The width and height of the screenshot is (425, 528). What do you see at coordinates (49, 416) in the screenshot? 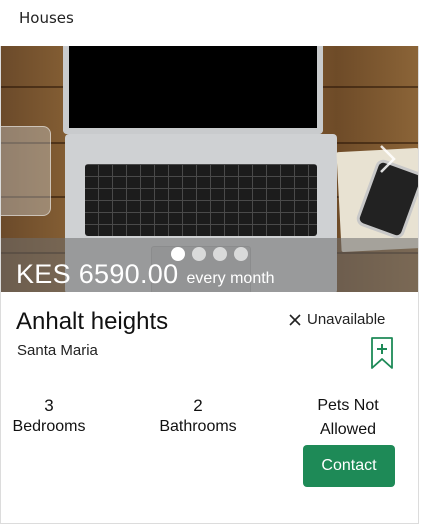
I see `bedrooms-stat: 3 Bedrooms` at bounding box center [49, 416].